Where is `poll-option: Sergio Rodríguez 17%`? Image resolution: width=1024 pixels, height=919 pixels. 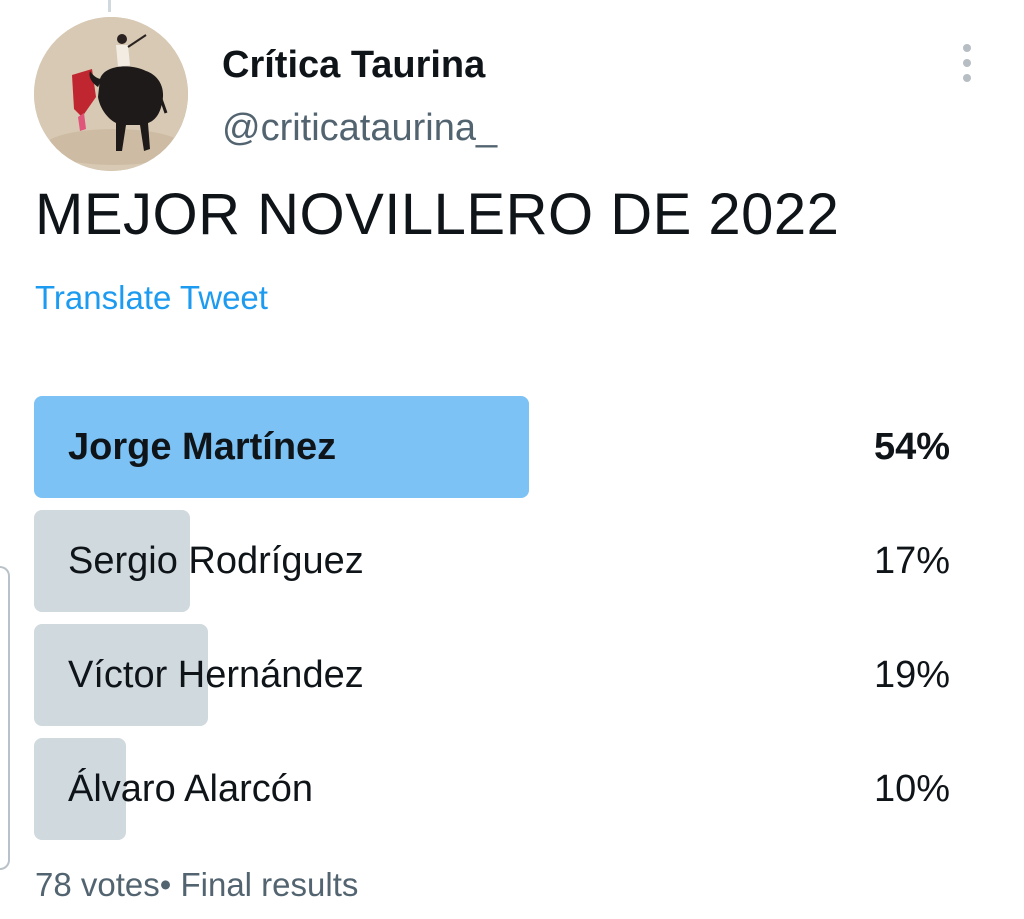
poll-option: Sergio Rodríguez 17% is located at coordinates (492, 561).